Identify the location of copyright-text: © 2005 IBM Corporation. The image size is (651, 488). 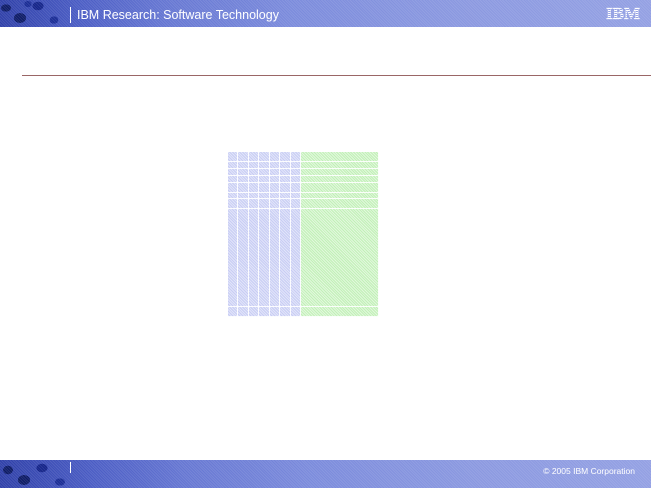
(589, 471).